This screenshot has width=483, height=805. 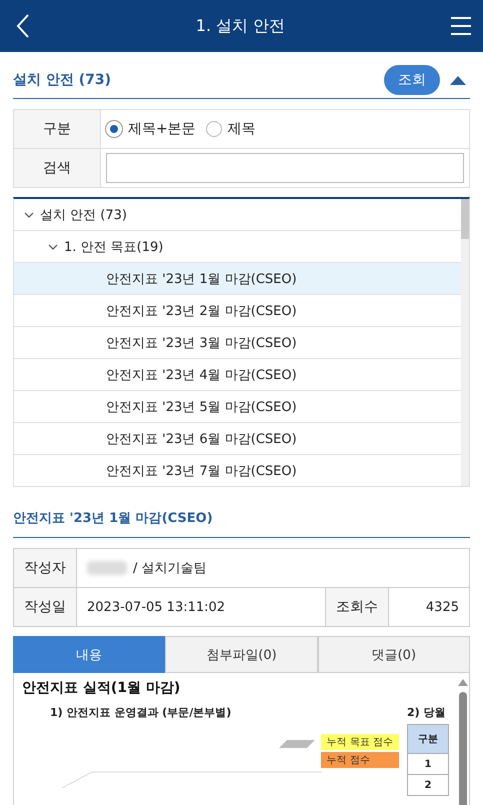 I want to click on table-cell: 2, so click(x=428, y=784).